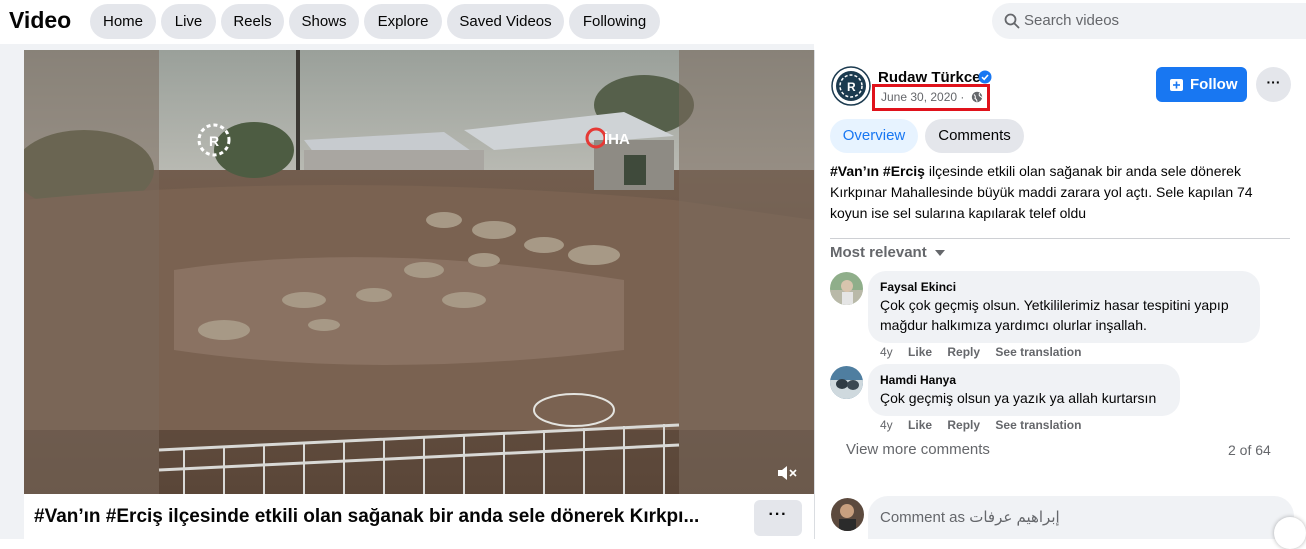 This screenshot has height=549, width=1306. I want to click on rudaw-watermark: R, so click(214, 141).